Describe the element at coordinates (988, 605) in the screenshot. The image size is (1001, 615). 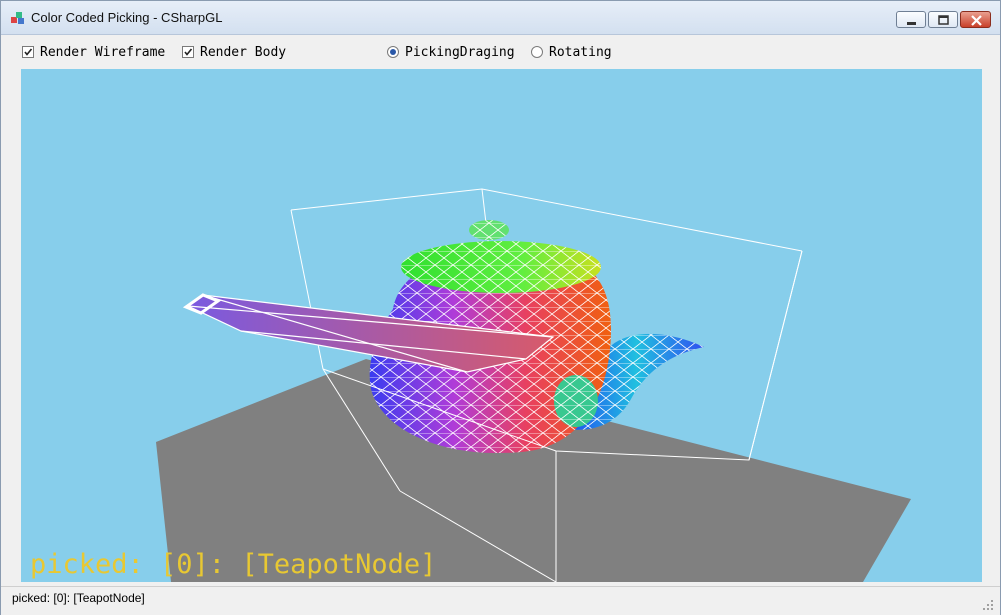
I see `resize-grip-icon` at that location.